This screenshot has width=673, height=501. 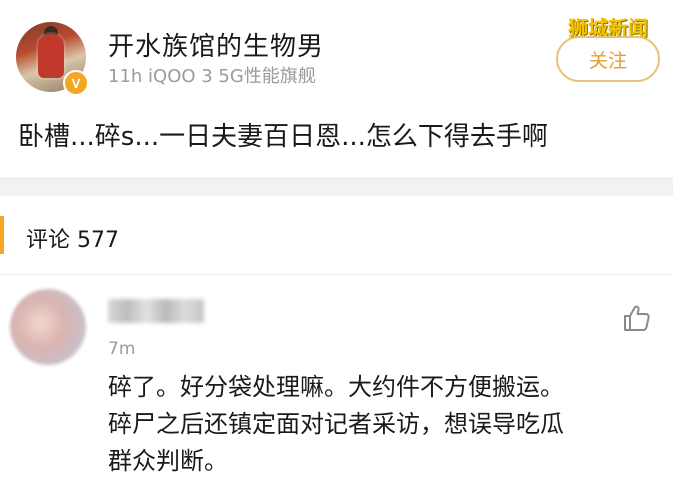 What do you see at coordinates (336, 187) in the screenshot?
I see `section-divider` at bounding box center [336, 187].